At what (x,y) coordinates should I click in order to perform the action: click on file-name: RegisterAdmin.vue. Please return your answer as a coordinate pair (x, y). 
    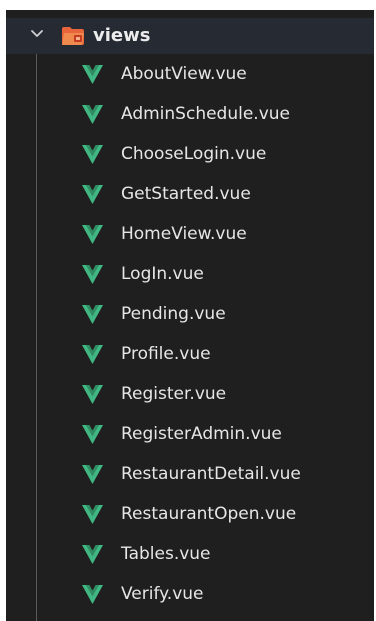
    Looking at the image, I should click on (201, 434).